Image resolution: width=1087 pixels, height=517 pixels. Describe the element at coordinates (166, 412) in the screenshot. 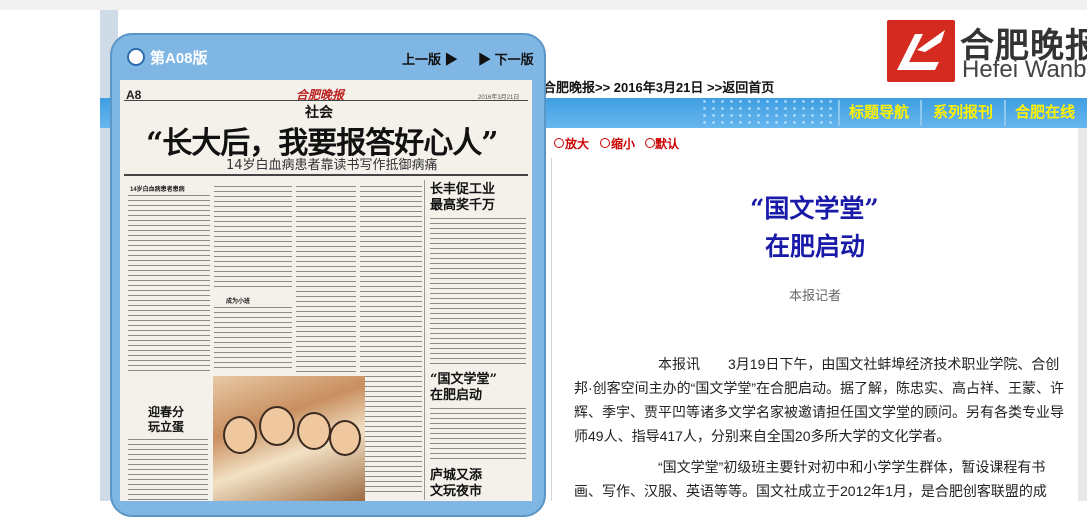

I see `side-heading-line: 迎春分` at that location.